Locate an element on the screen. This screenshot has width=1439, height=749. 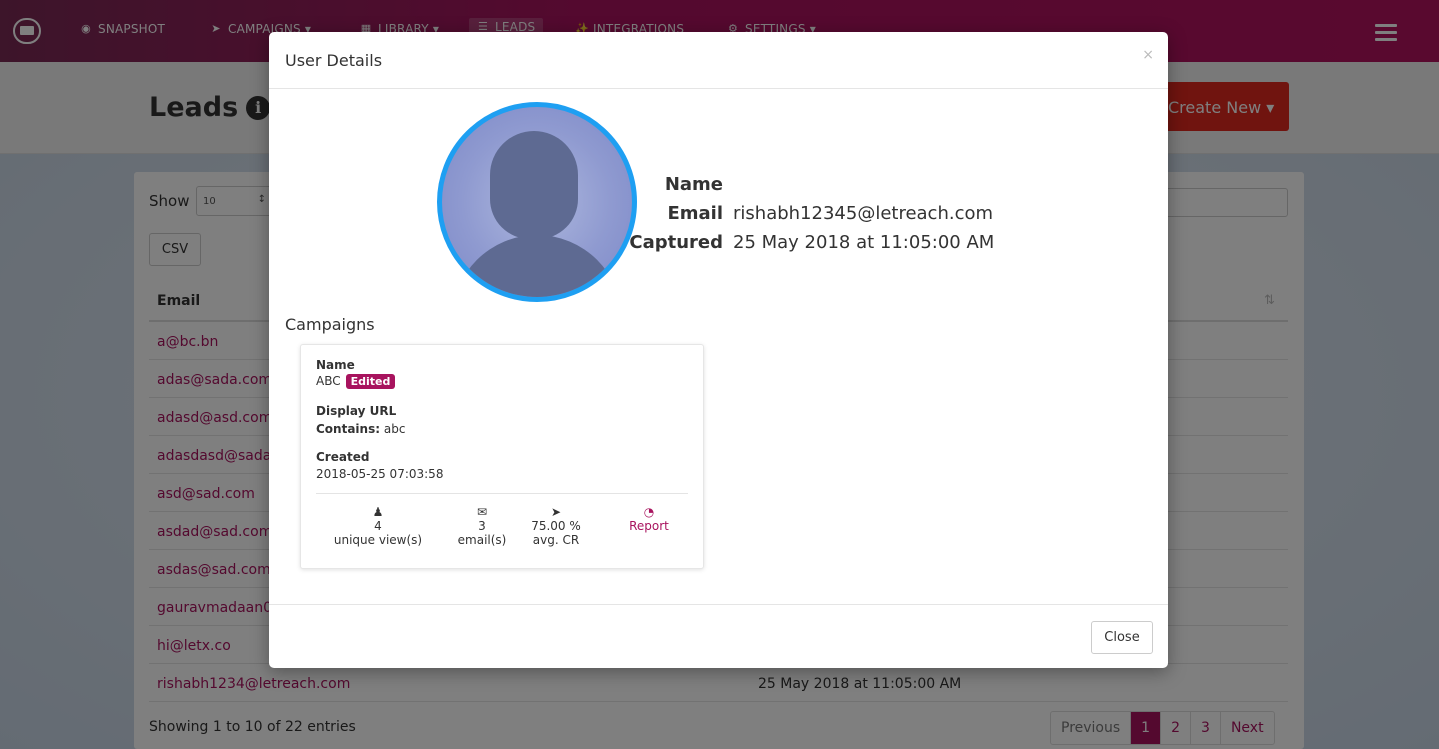
captured-value: 25 May 2018 at 11:05:00 AM is located at coordinates (864, 242).